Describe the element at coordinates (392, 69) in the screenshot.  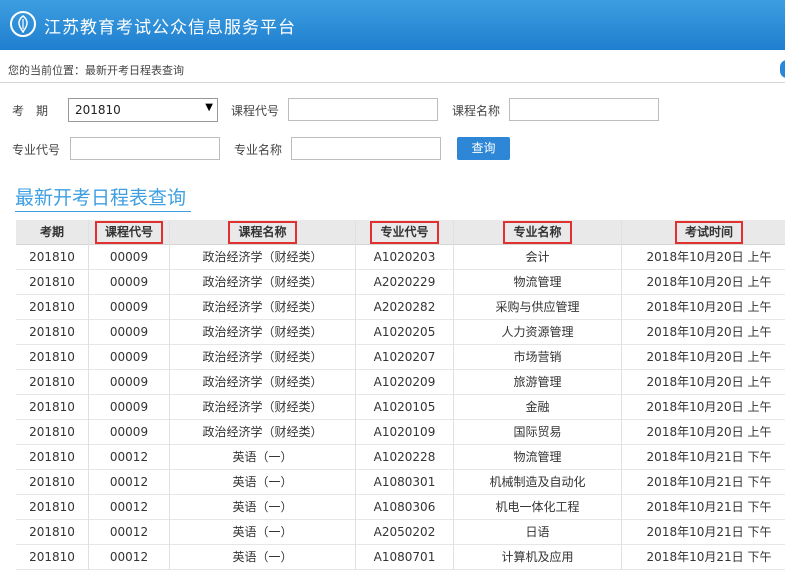
I see `breadcrumb-bar: 您的当前位置：最新开考日程表查询` at that location.